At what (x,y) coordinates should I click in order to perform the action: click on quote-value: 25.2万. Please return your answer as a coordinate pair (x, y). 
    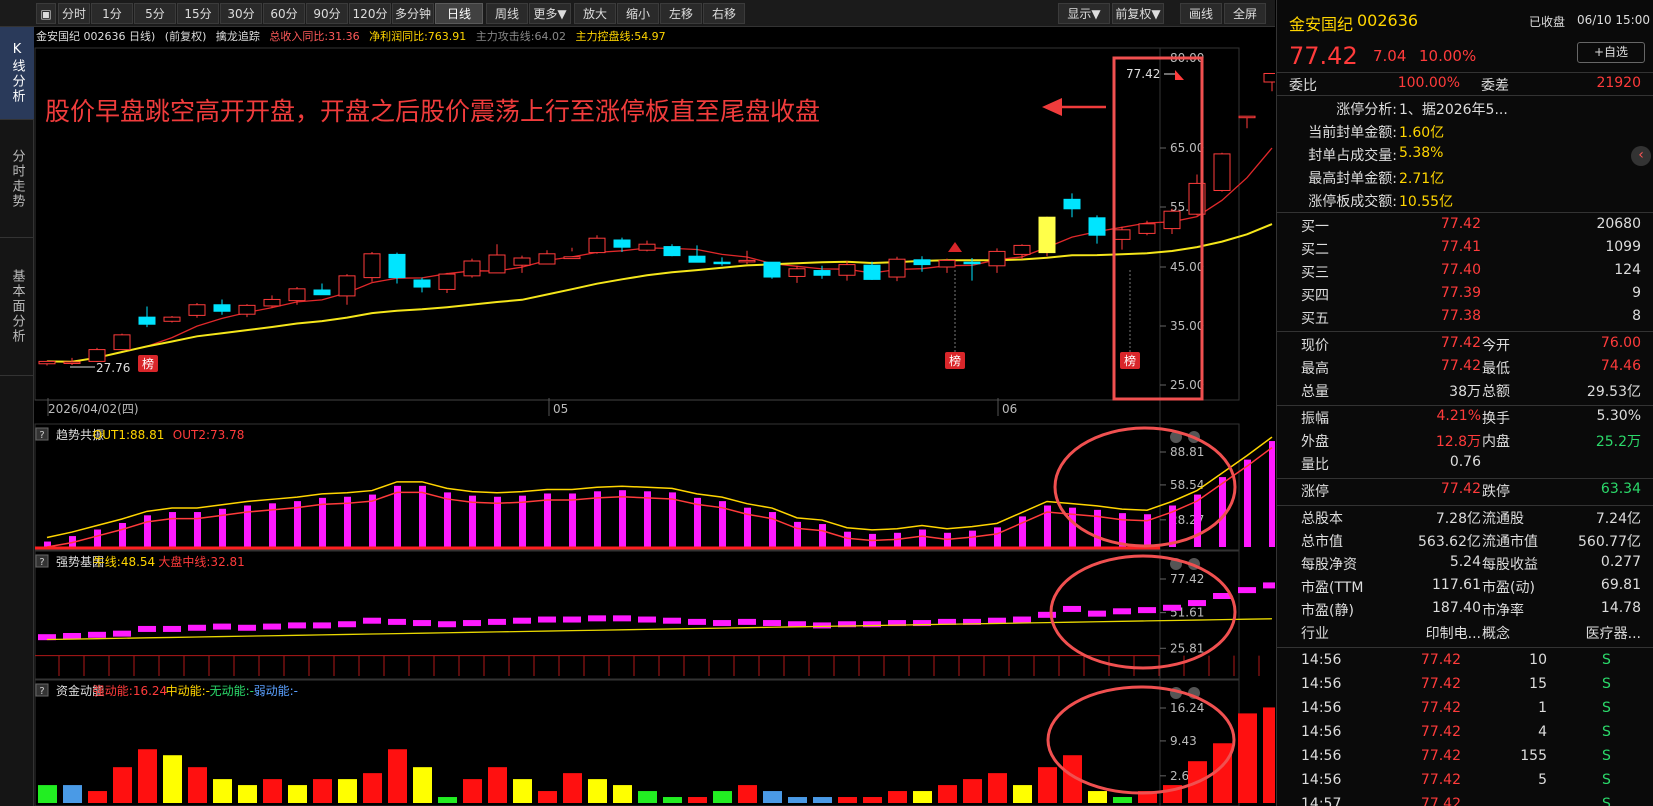
    Looking at the image, I should click on (1618, 442).